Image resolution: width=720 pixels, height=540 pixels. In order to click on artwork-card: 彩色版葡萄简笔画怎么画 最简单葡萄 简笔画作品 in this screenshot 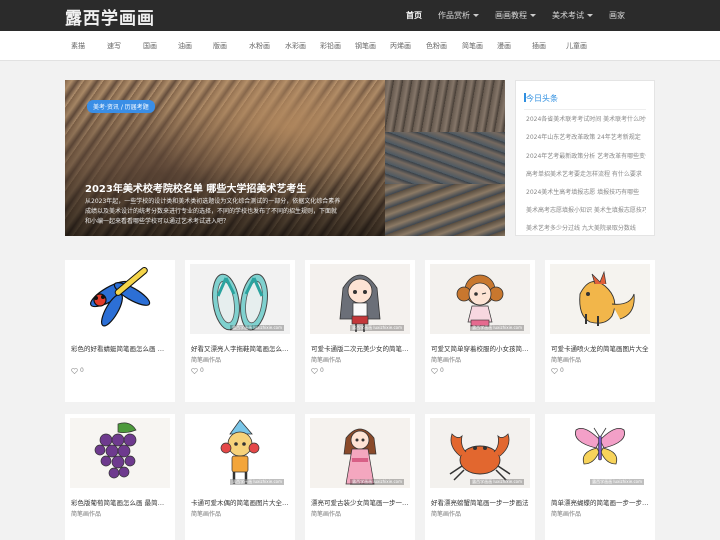, I will do `click(120, 477)`.